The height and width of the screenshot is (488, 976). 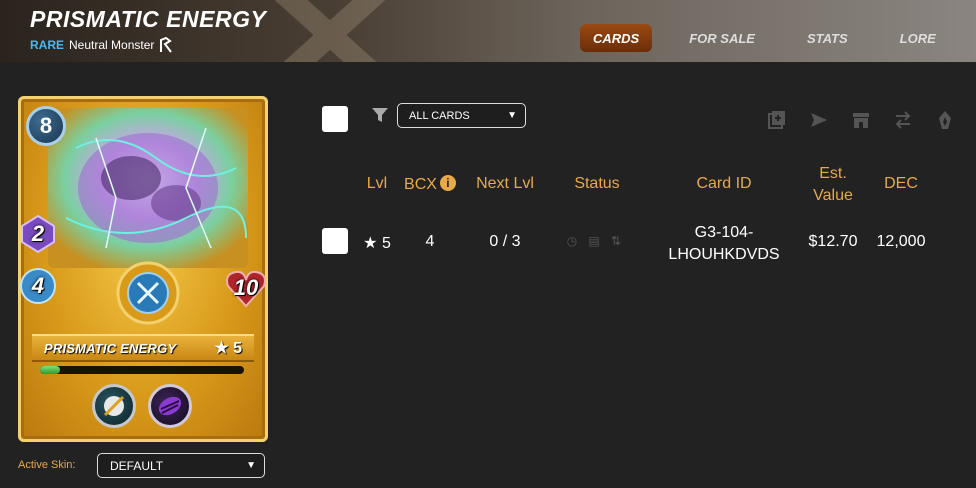 What do you see at coordinates (505, 241) in the screenshot?
I see `row-next-lvl: 0 / 3` at bounding box center [505, 241].